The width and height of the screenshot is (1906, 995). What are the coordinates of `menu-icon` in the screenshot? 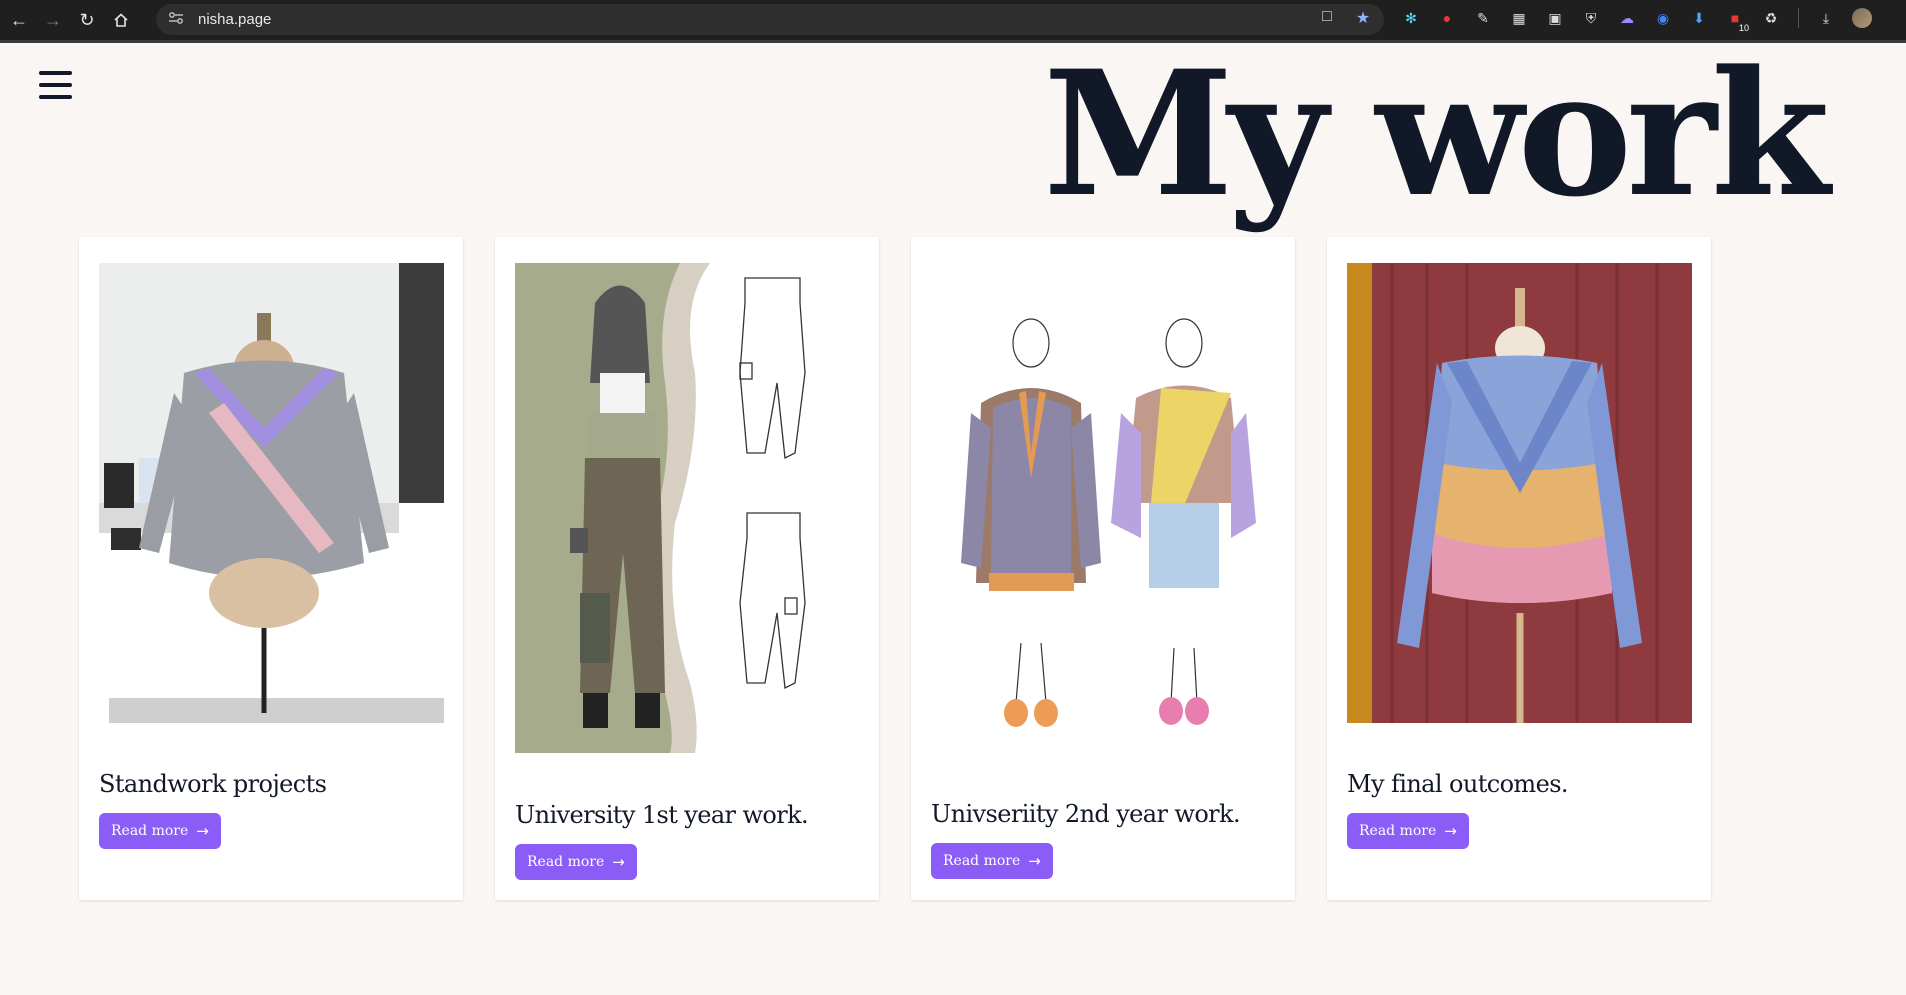 It's located at (55, 85).